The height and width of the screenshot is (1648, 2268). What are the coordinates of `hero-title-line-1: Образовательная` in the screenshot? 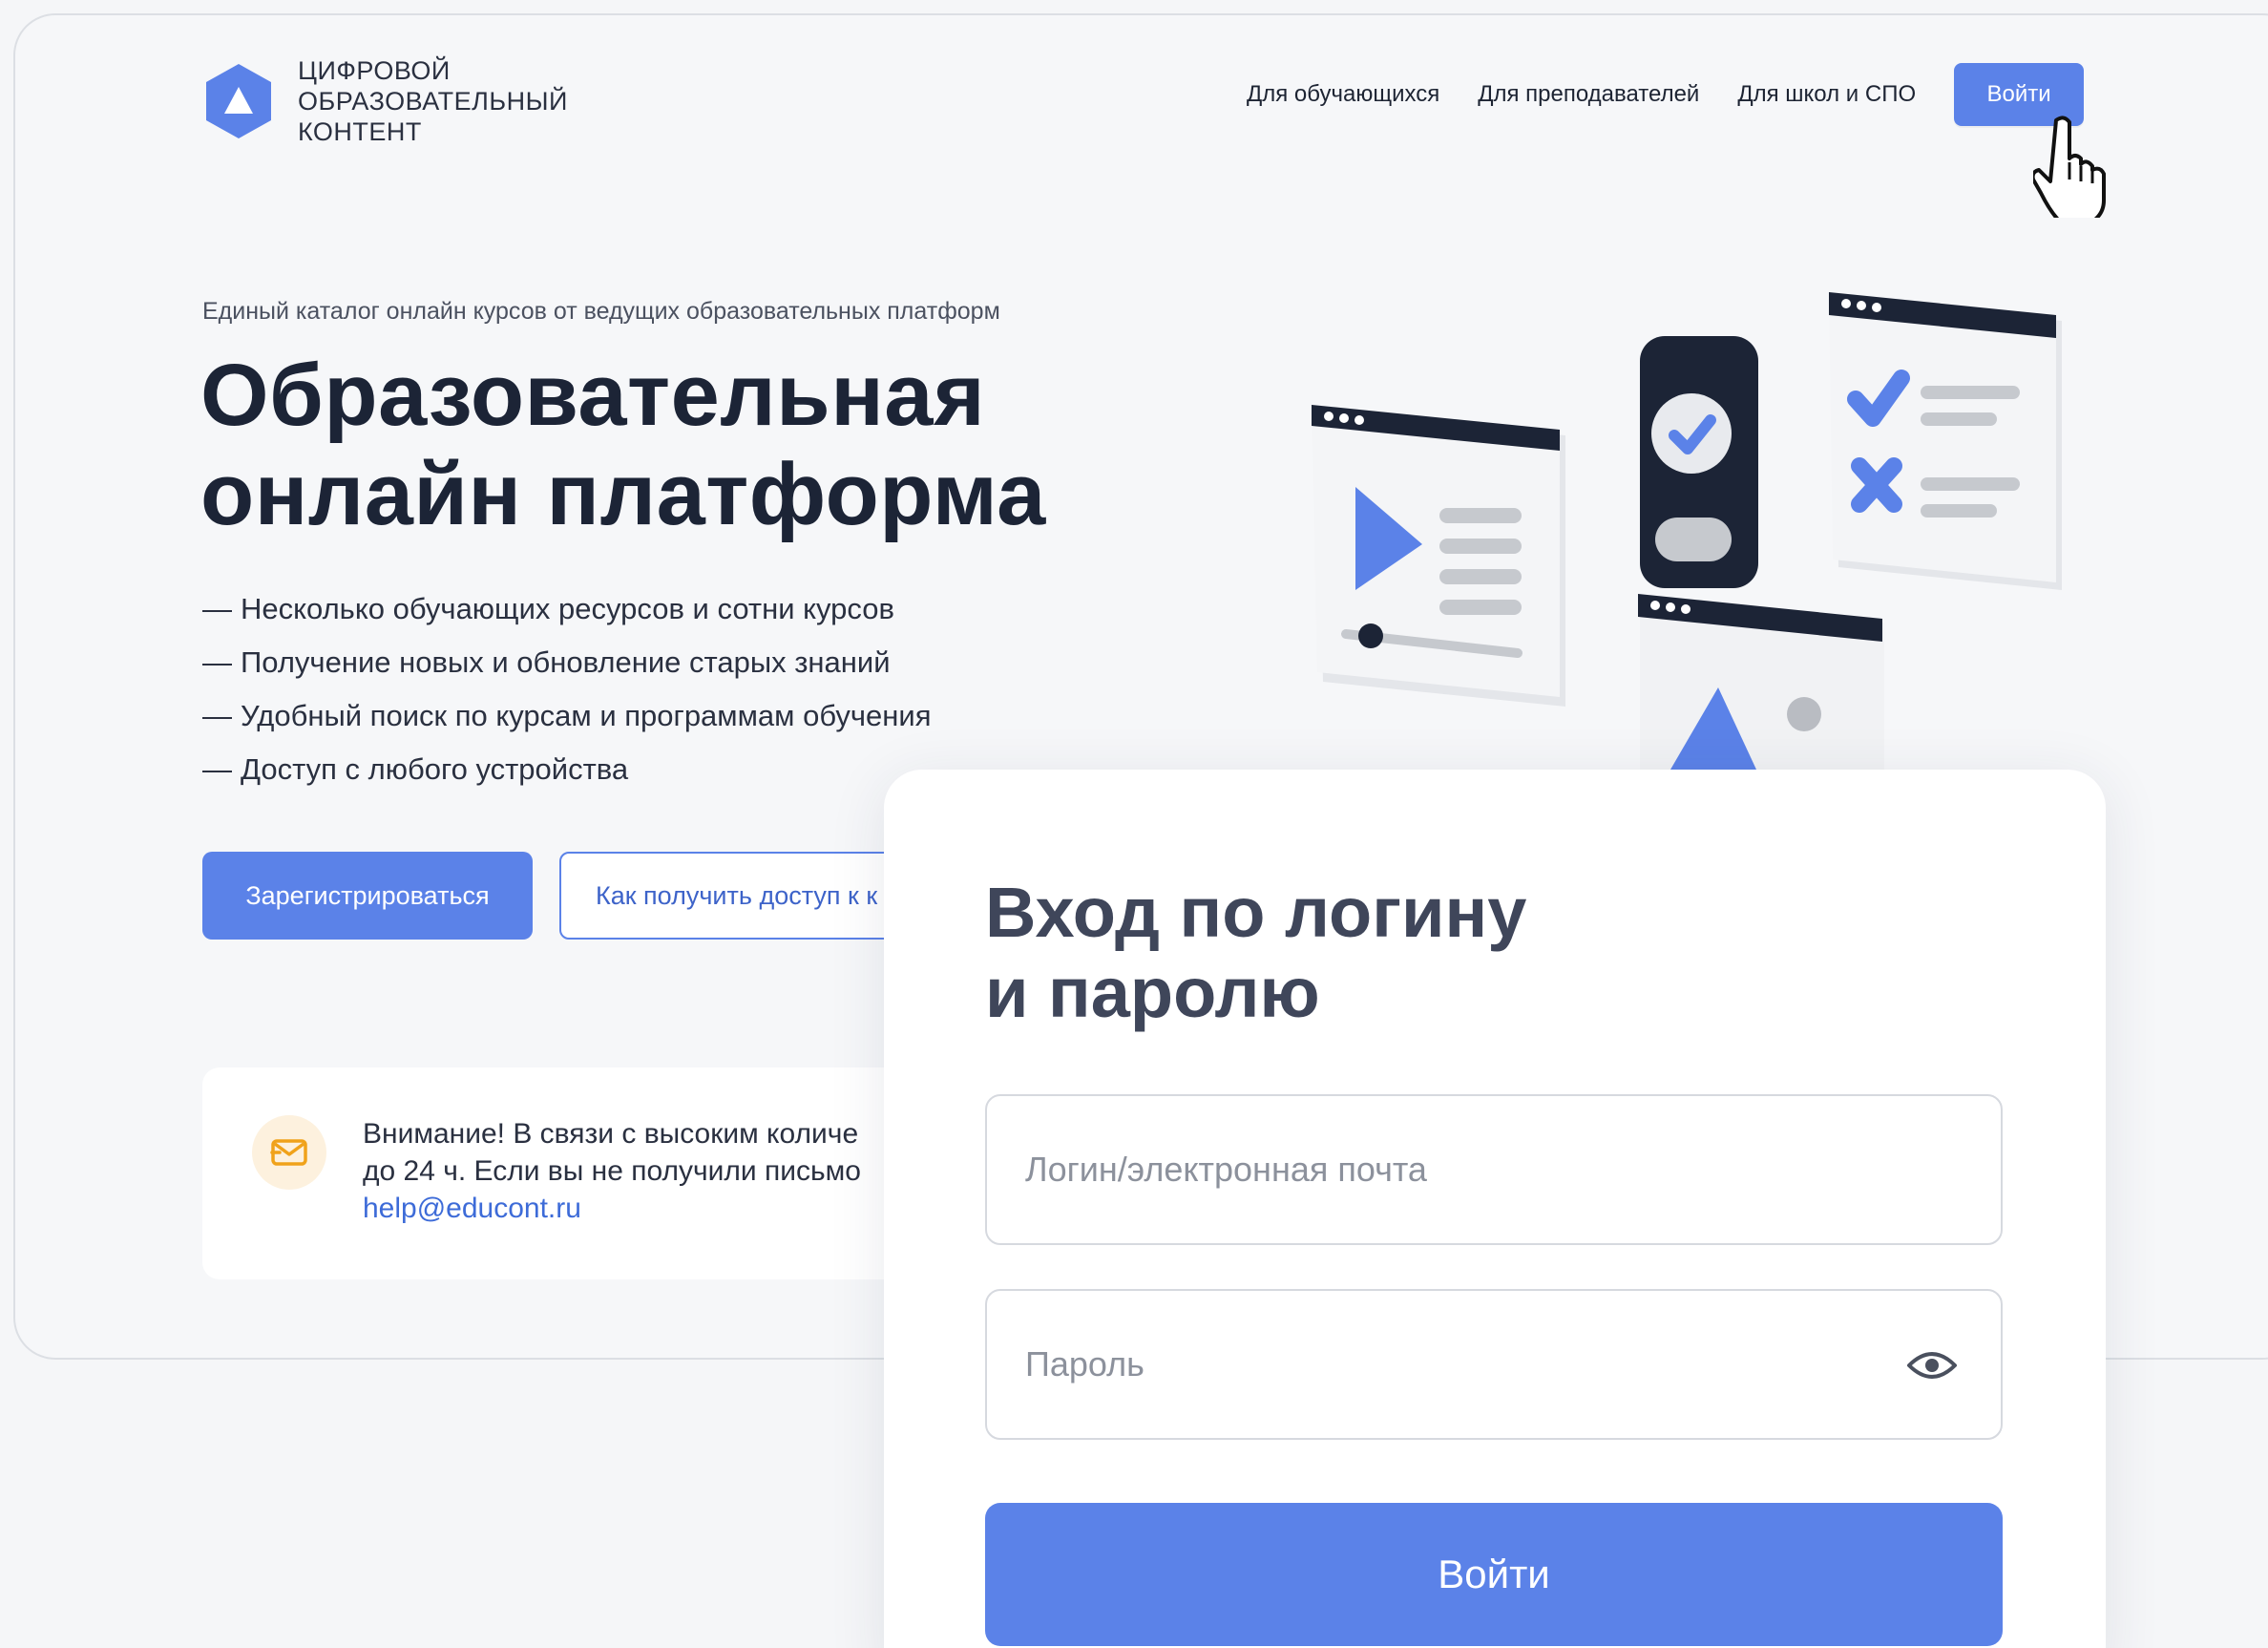 It's located at (593, 396).